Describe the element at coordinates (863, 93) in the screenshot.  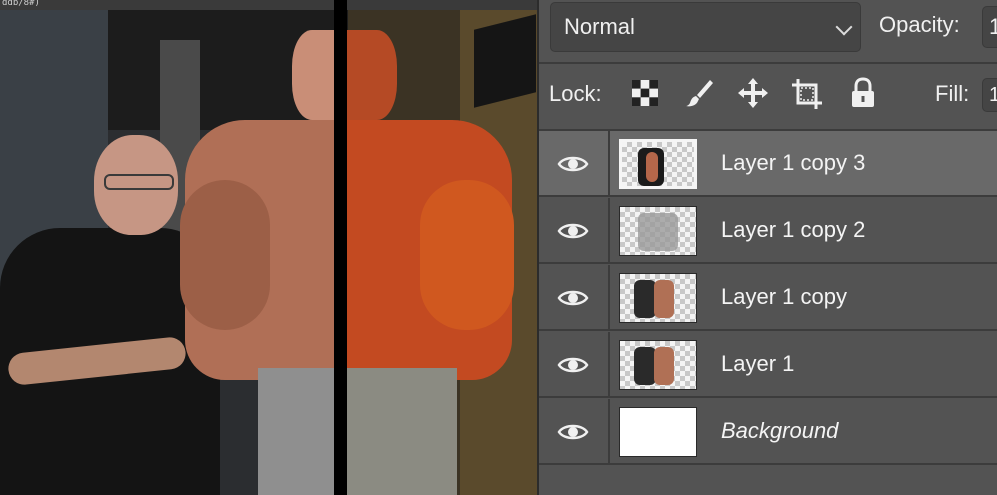
I see `lock-all-icon` at that location.